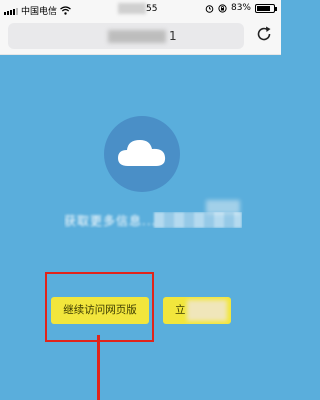 The image size is (320, 400). Describe the element at coordinates (222, 8) in the screenshot. I see `lock-rotation-icon` at that location.